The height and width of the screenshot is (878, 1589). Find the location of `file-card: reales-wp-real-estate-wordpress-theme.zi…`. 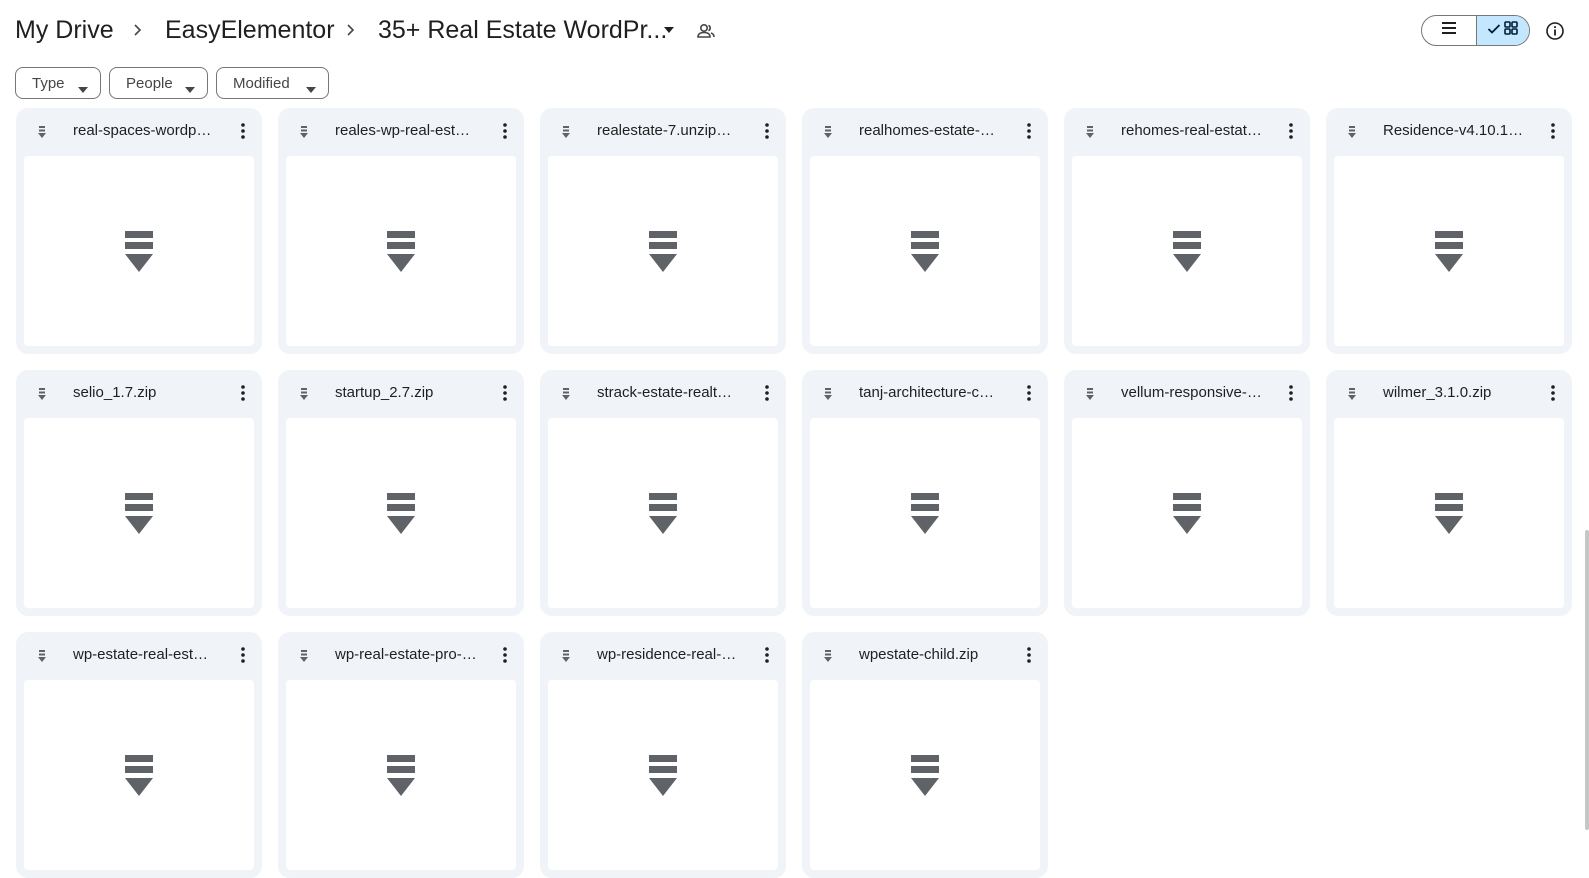

file-card: reales-wp-real-estate-wordpress-theme.zi… is located at coordinates (401, 231).